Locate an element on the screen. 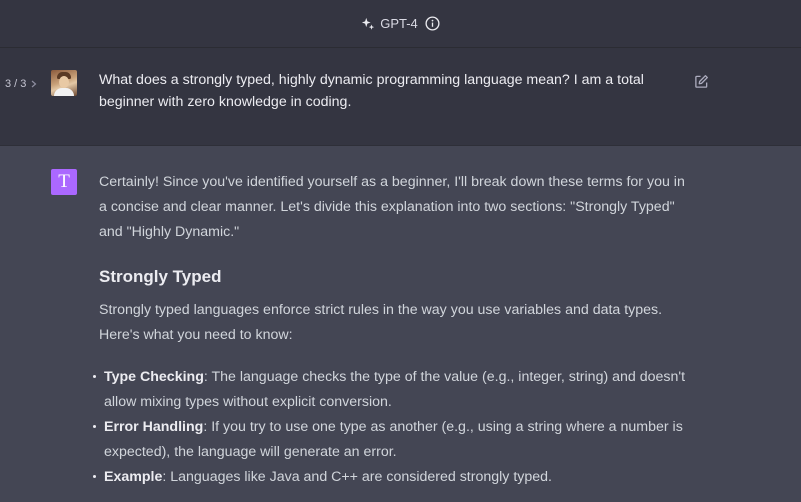 This screenshot has width=801, height=502. message-pager: 3 / 3 is located at coordinates (21, 84).